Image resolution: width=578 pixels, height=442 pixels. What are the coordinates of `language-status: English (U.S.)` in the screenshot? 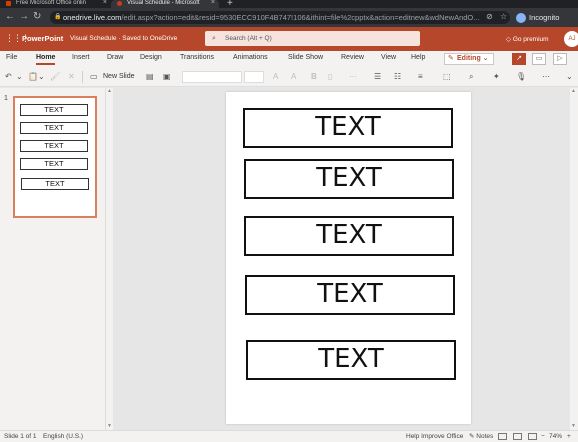 It's located at (63, 436).